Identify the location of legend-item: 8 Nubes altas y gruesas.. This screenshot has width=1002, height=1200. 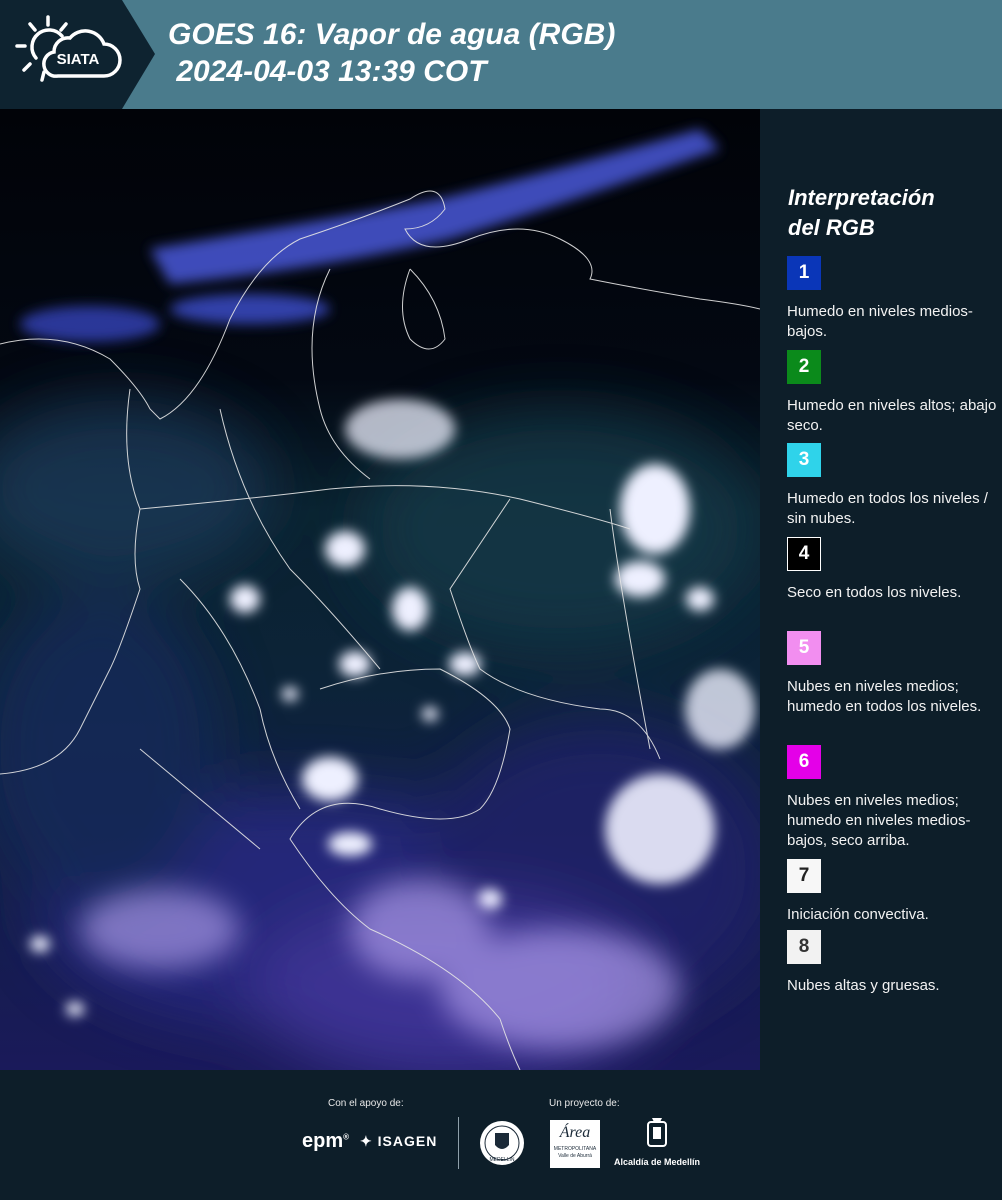
(892, 963).